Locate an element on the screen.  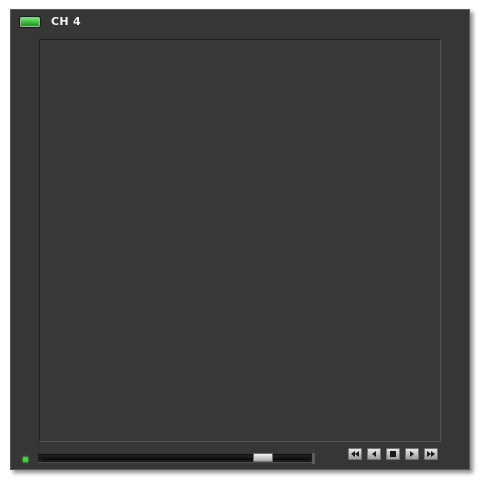
stop-icon is located at coordinates (393, 454).